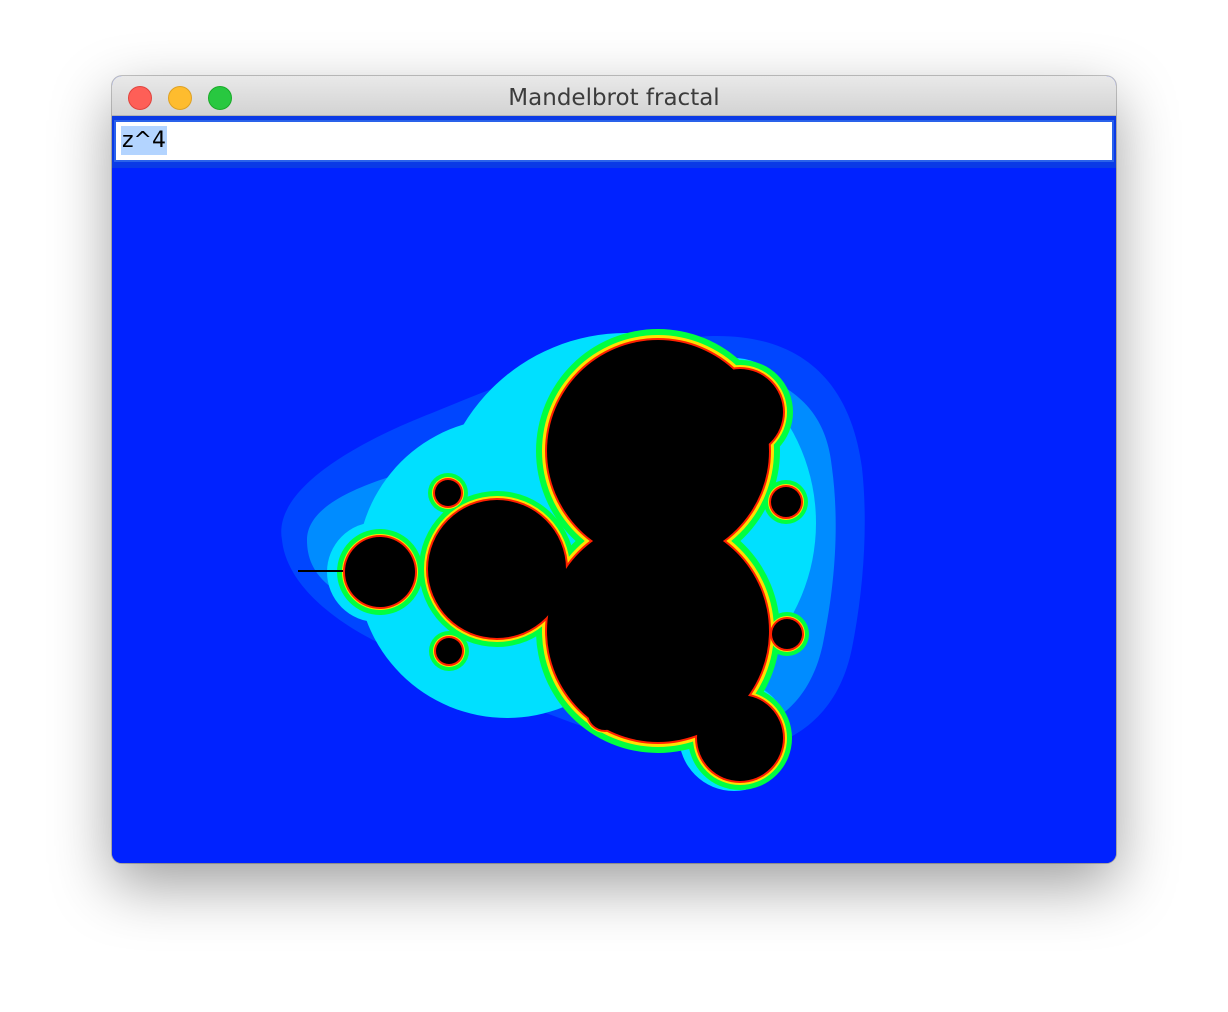  What do you see at coordinates (380, 572) in the screenshot?
I see `set-bud-left` at bounding box center [380, 572].